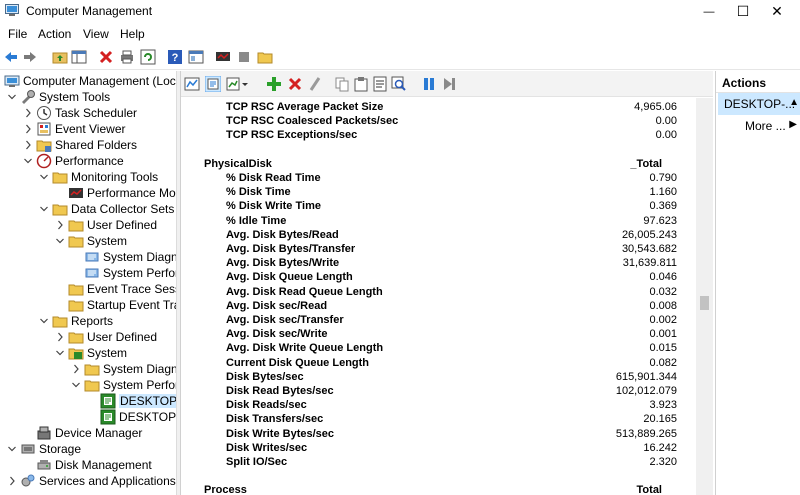 The height and width of the screenshot is (495, 800). Describe the element at coordinates (88, 209) in the screenshot. I see `tree-item: Data Collector Sets` at that location.